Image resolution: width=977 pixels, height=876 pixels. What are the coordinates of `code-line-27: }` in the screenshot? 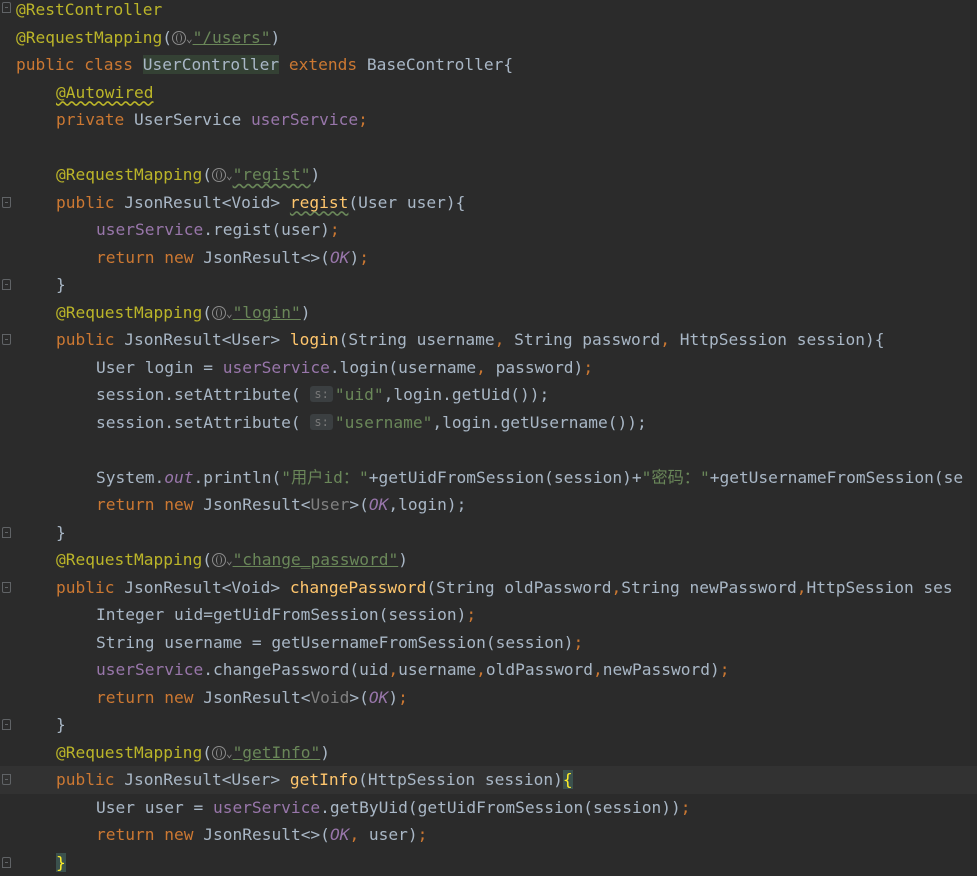 It's located at (488, 725).